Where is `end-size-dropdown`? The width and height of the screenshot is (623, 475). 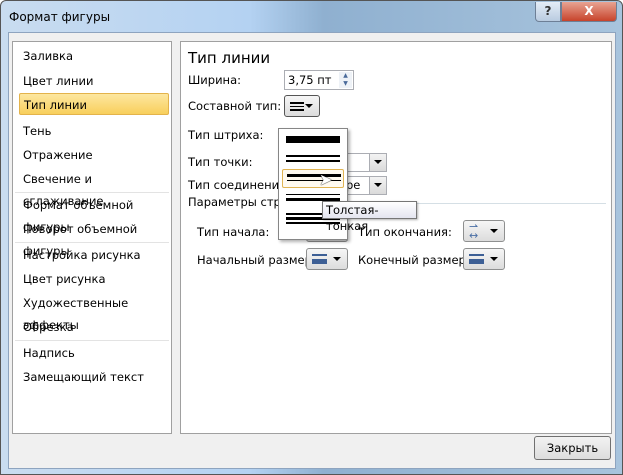
end-size-dropdown is located at coordinates (484, 259).